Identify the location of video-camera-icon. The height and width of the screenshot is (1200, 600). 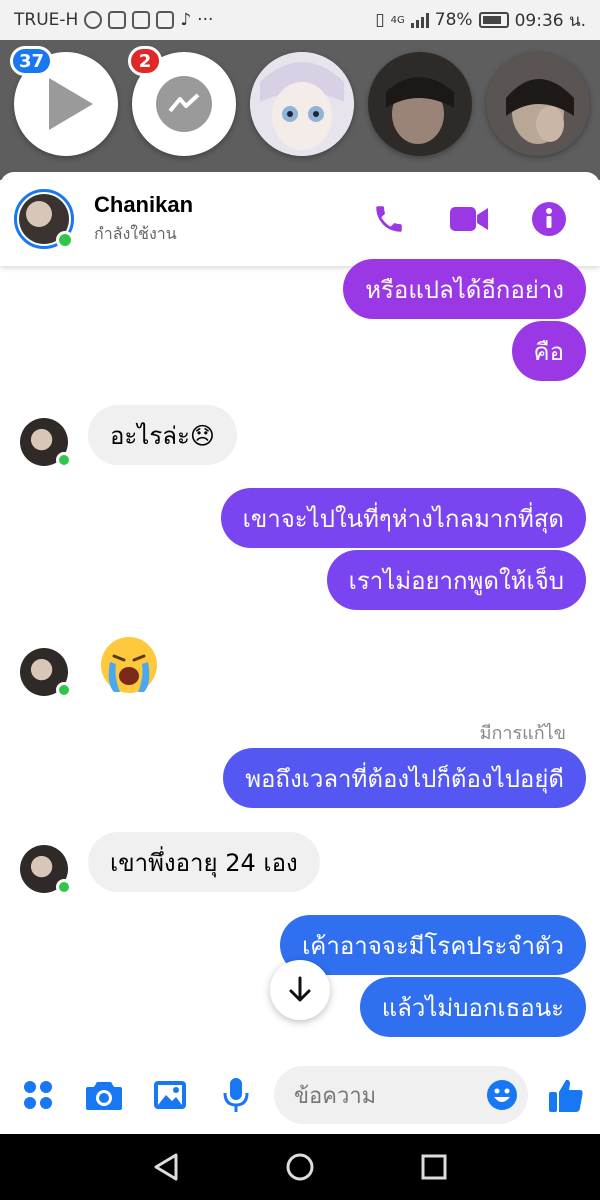
(469, 219).